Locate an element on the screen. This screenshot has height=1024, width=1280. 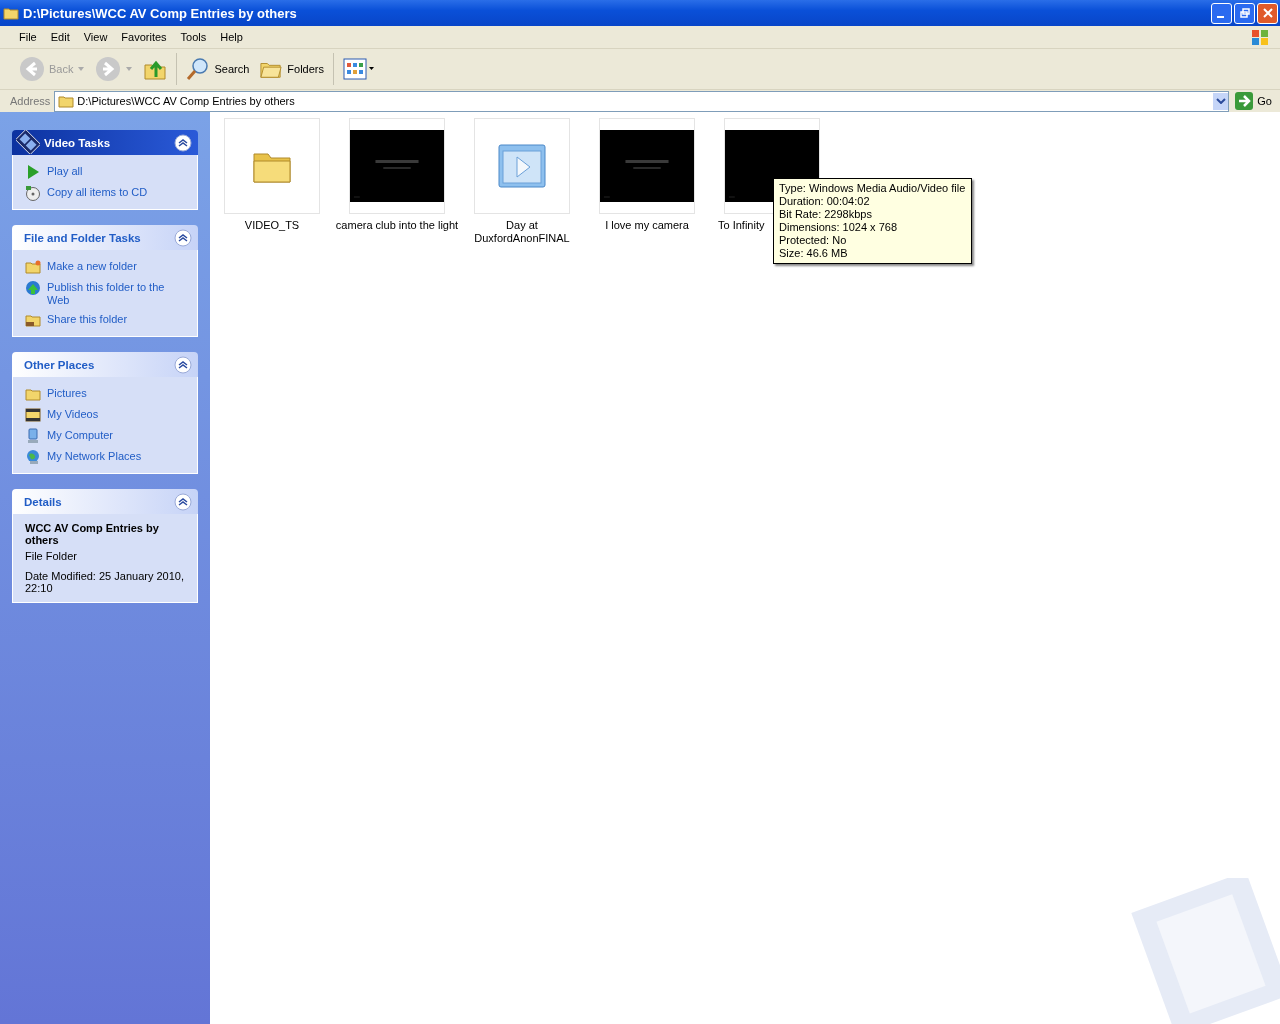
file-name: Day at DuxfordAnonFINAL is located at coordinates (522, 232).